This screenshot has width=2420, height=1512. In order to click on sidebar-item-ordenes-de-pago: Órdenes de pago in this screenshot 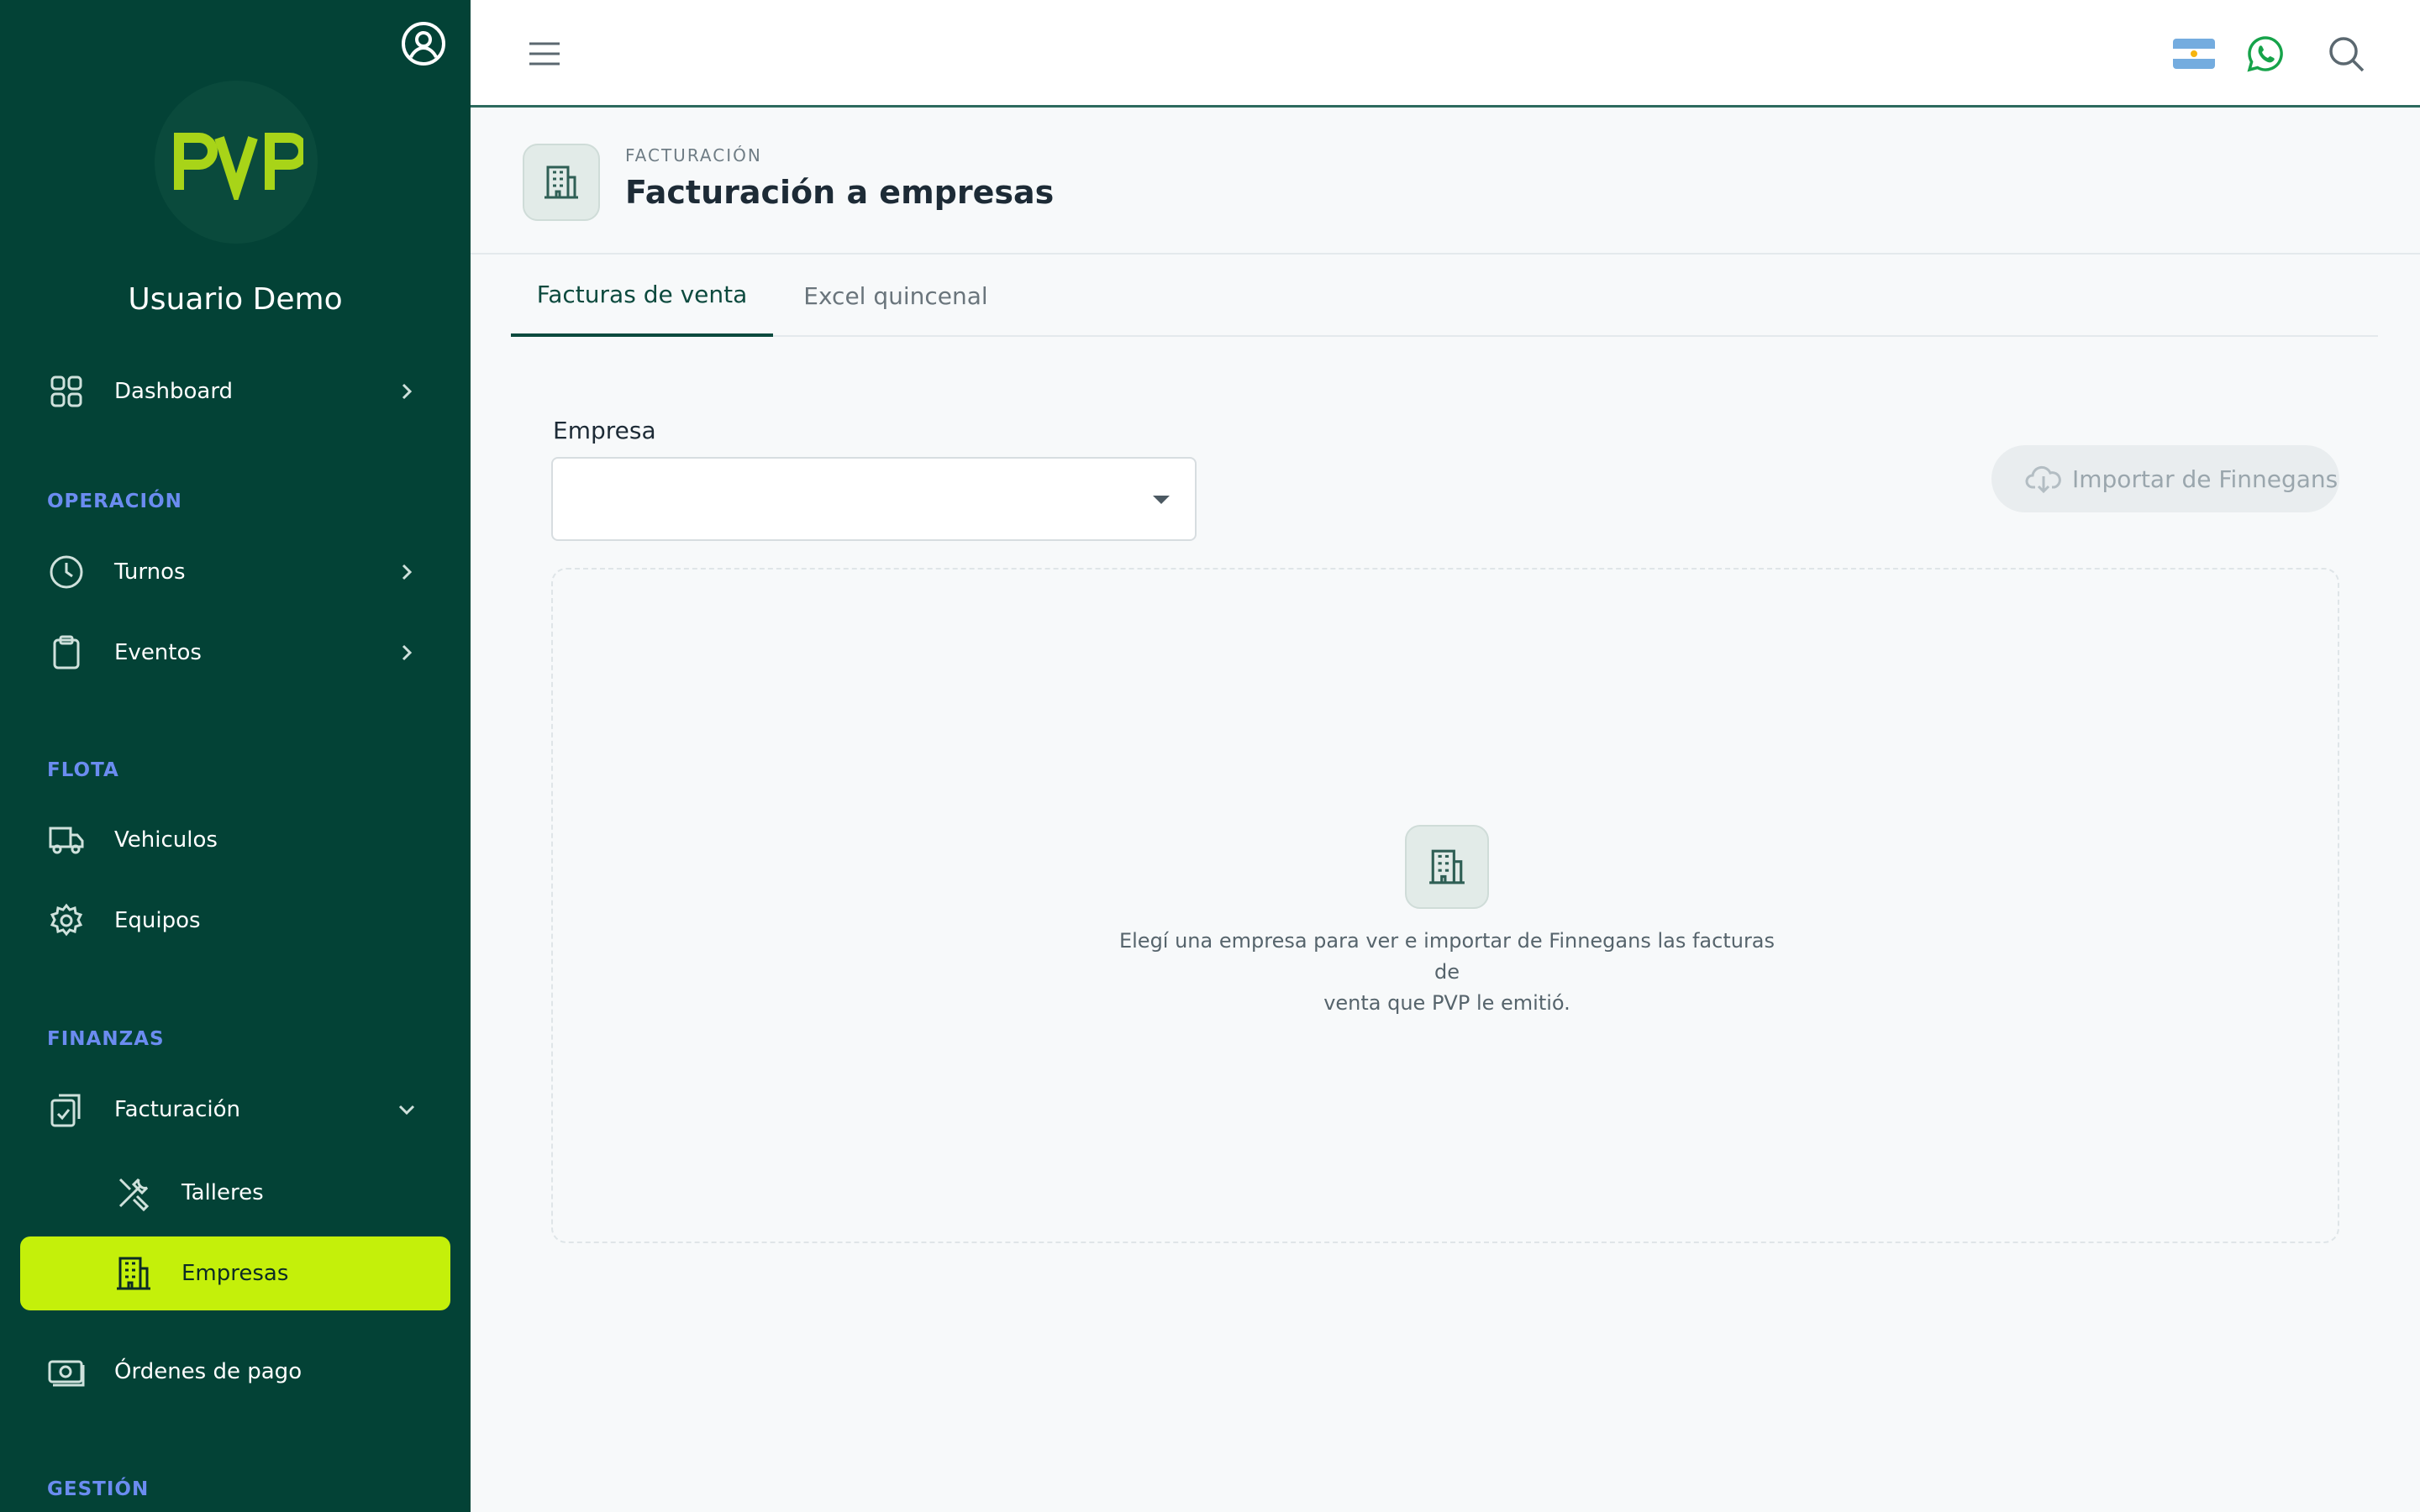, I will do `click(235, 1372)`.